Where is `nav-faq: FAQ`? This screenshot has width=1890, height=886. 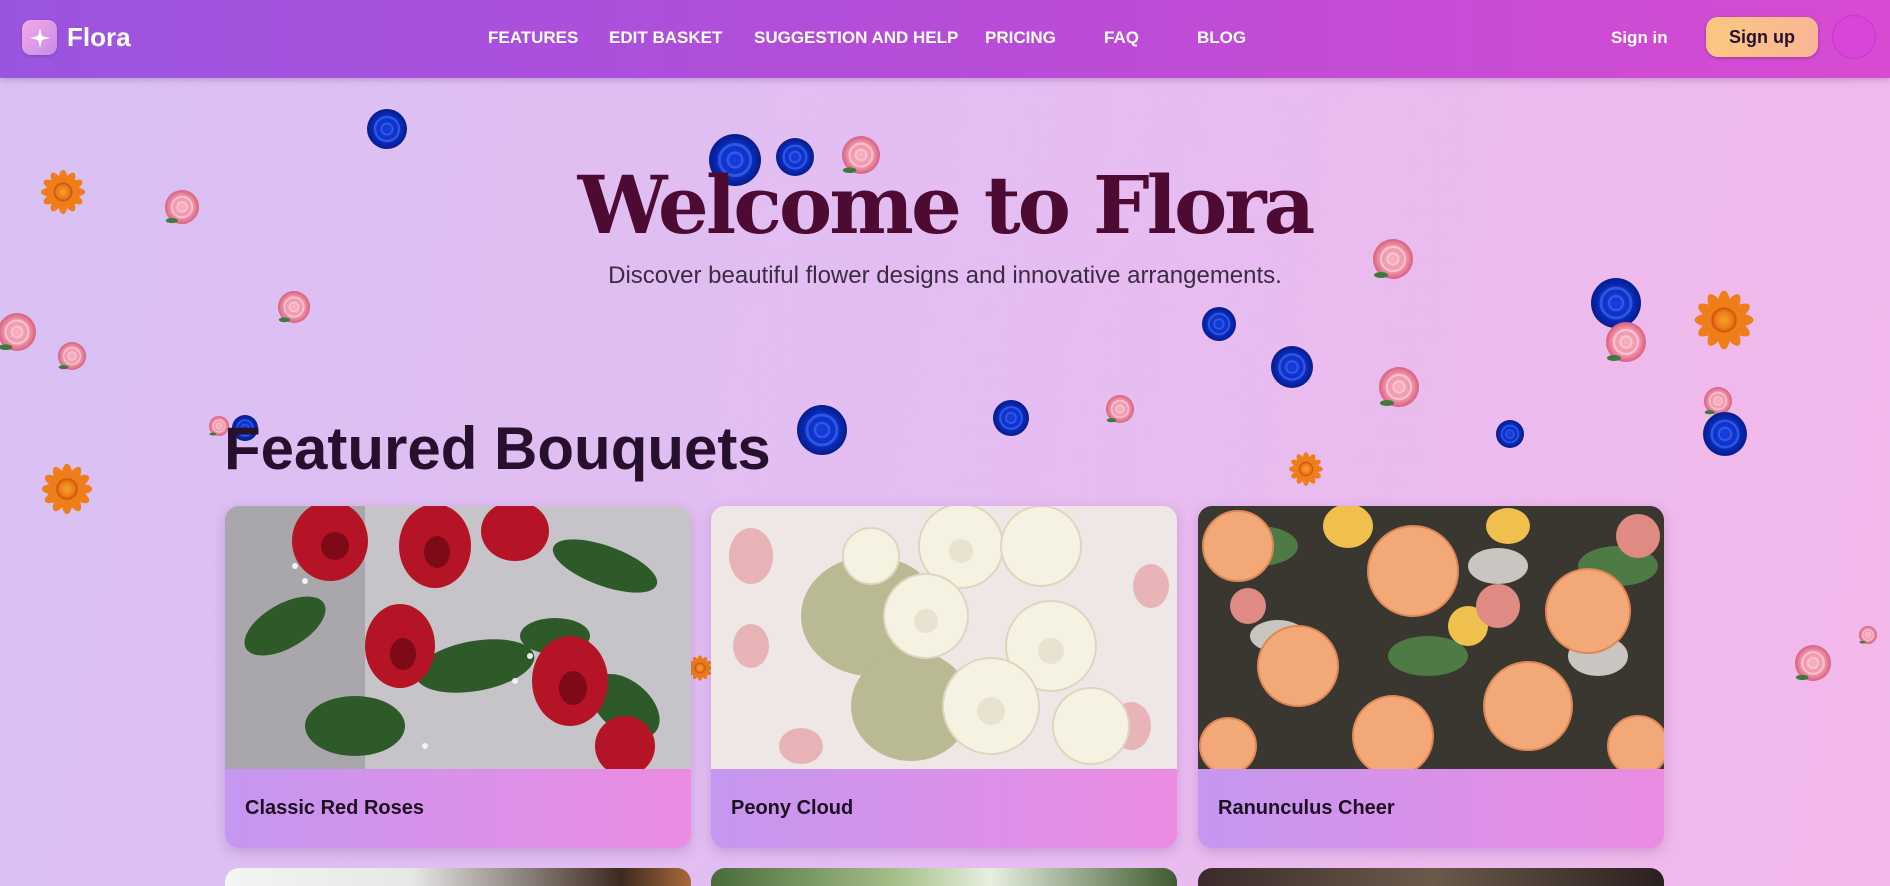 nav-faq: FAQ is located at coordinates (1121, 38).